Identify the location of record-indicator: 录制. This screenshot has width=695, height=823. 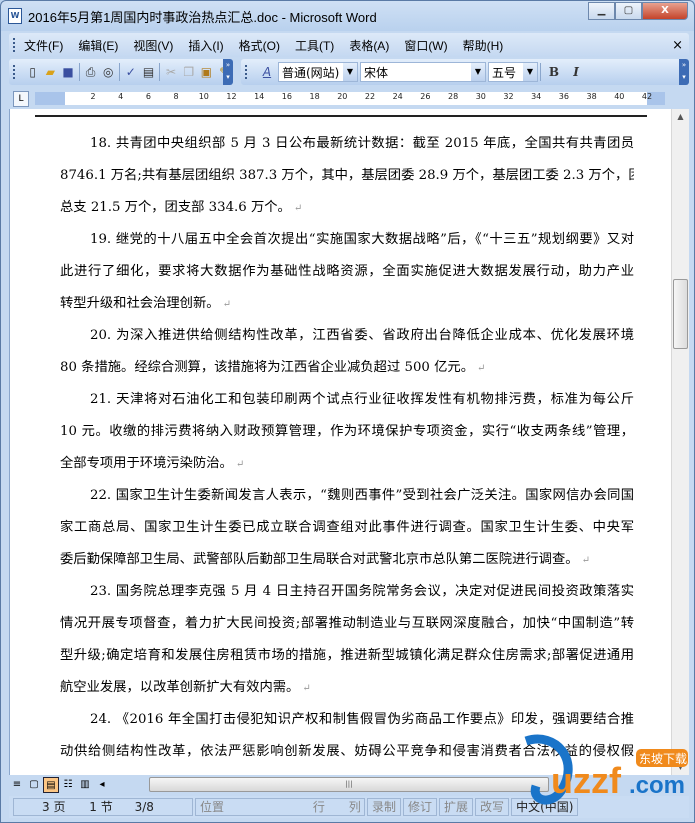
(384, 807).